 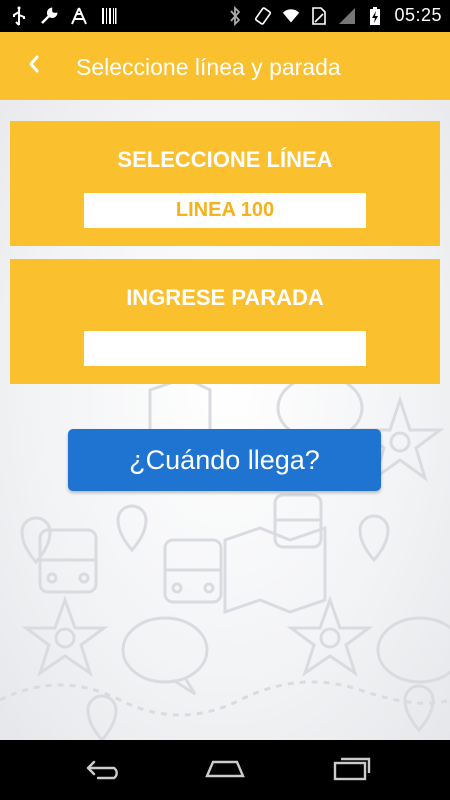 I want to click on line-select: LINEA 100, so click(x=225, y=210).